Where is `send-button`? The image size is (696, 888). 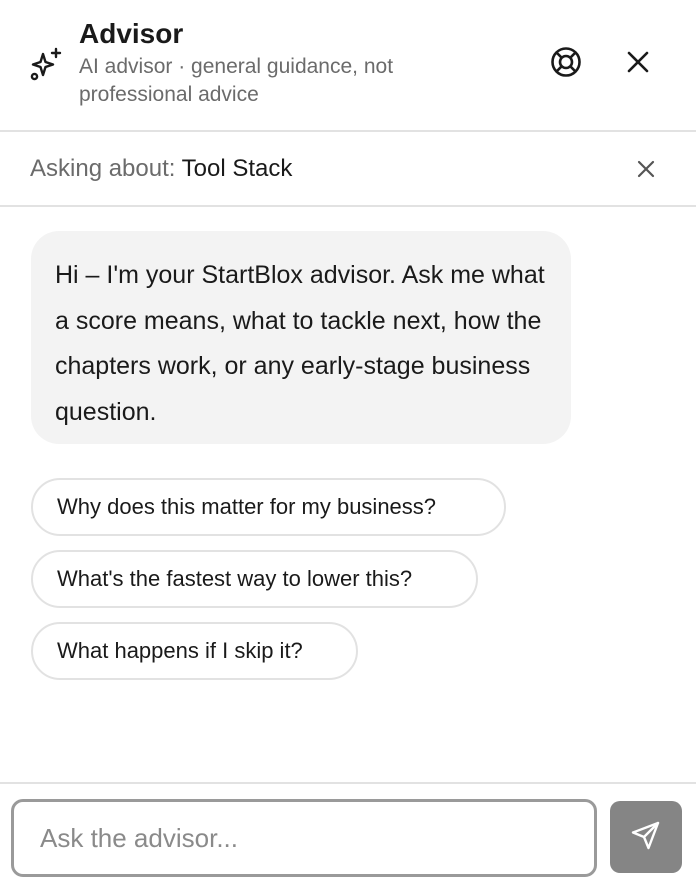 send-button is located at coordinates (646, 837).